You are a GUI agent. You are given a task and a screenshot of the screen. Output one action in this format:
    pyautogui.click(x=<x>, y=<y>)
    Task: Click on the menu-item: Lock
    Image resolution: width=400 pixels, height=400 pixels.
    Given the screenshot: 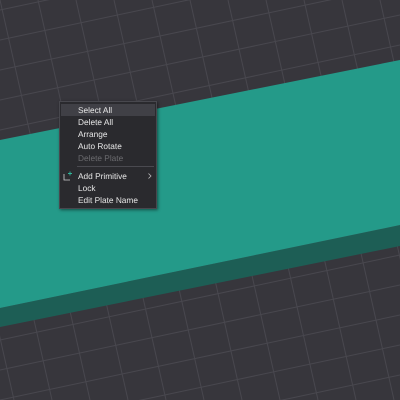 What is the action you would take?
    pyautogui.click(x=108, y=188)
    